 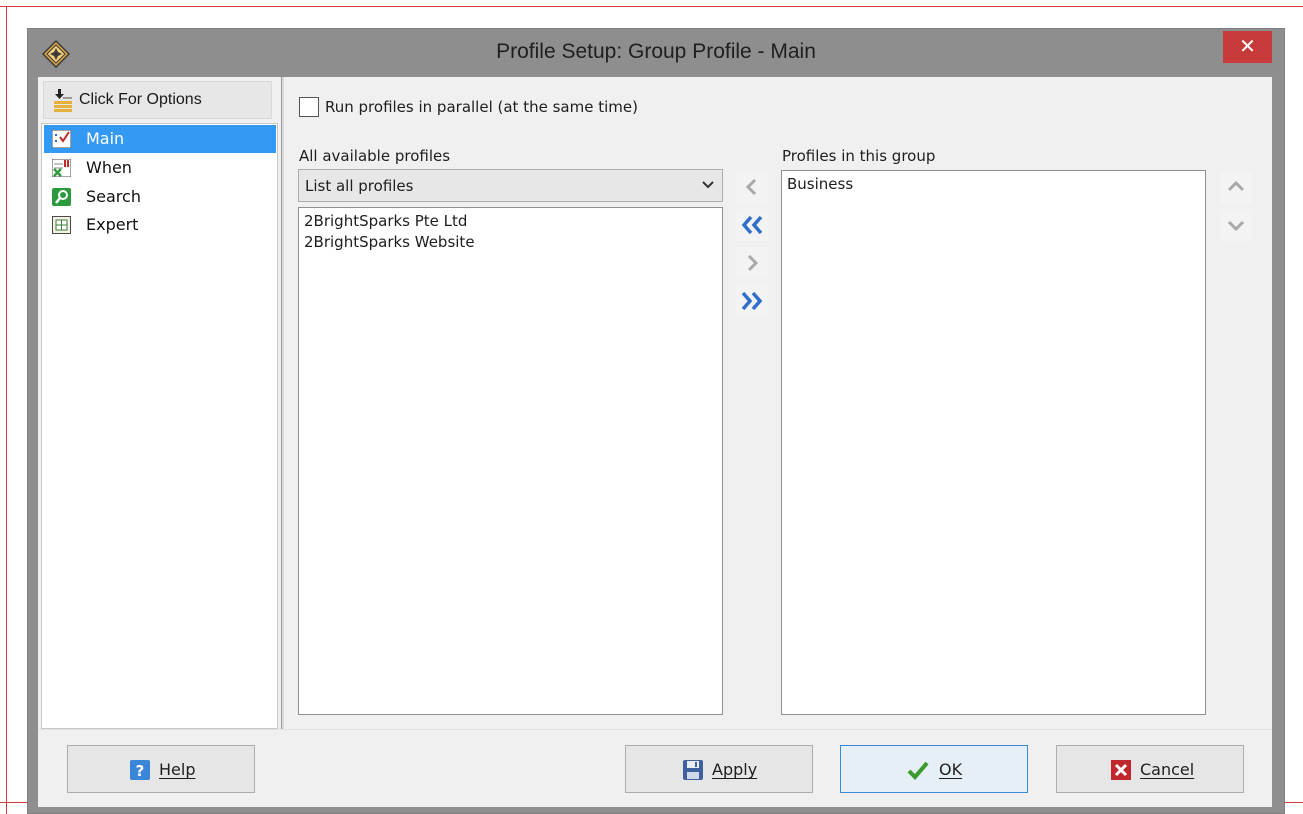 What do you see at coordinates (105, 138) in the screenshot?
I see `sidebar-item-label: Main` at bounding box center [105, 138].